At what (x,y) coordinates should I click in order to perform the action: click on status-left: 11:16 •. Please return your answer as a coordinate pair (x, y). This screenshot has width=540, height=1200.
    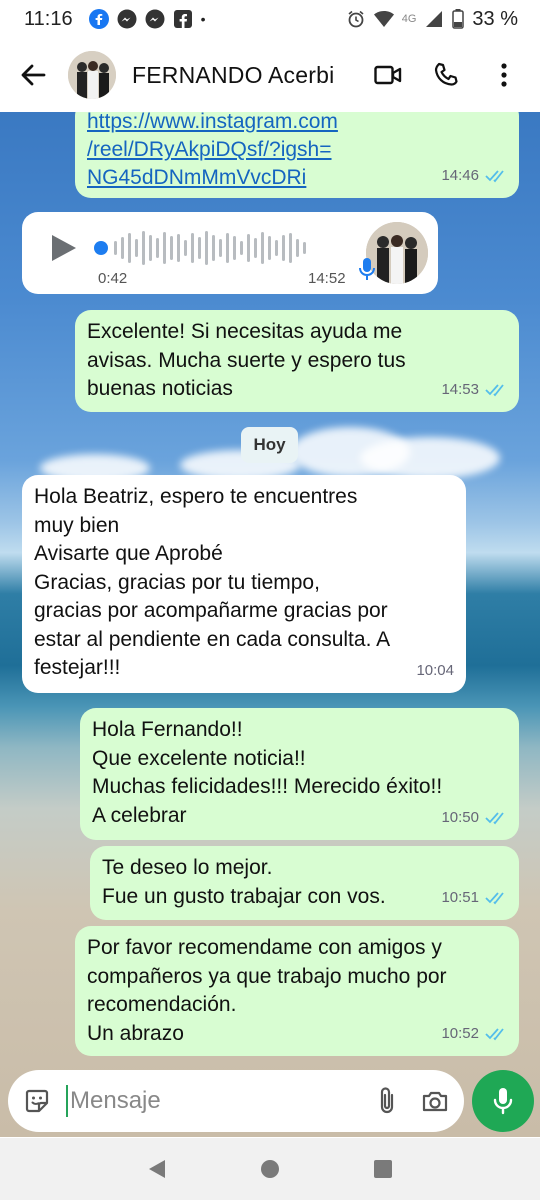
    Looking at the image, I should click on (114, 19).